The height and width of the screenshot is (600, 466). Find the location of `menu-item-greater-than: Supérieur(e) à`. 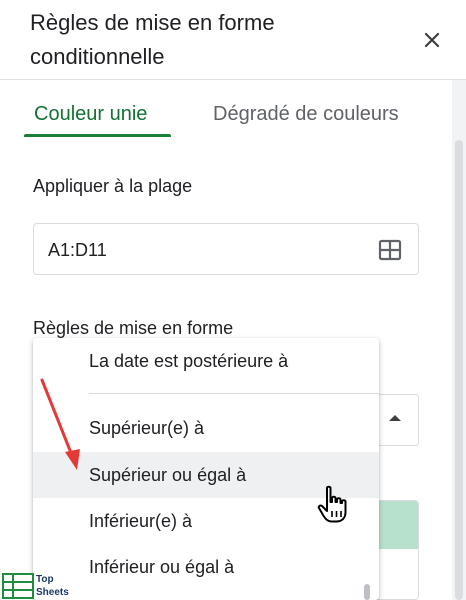

menu-item-greater-than: Supérieur(e) à is located at coordinates (206, 428).